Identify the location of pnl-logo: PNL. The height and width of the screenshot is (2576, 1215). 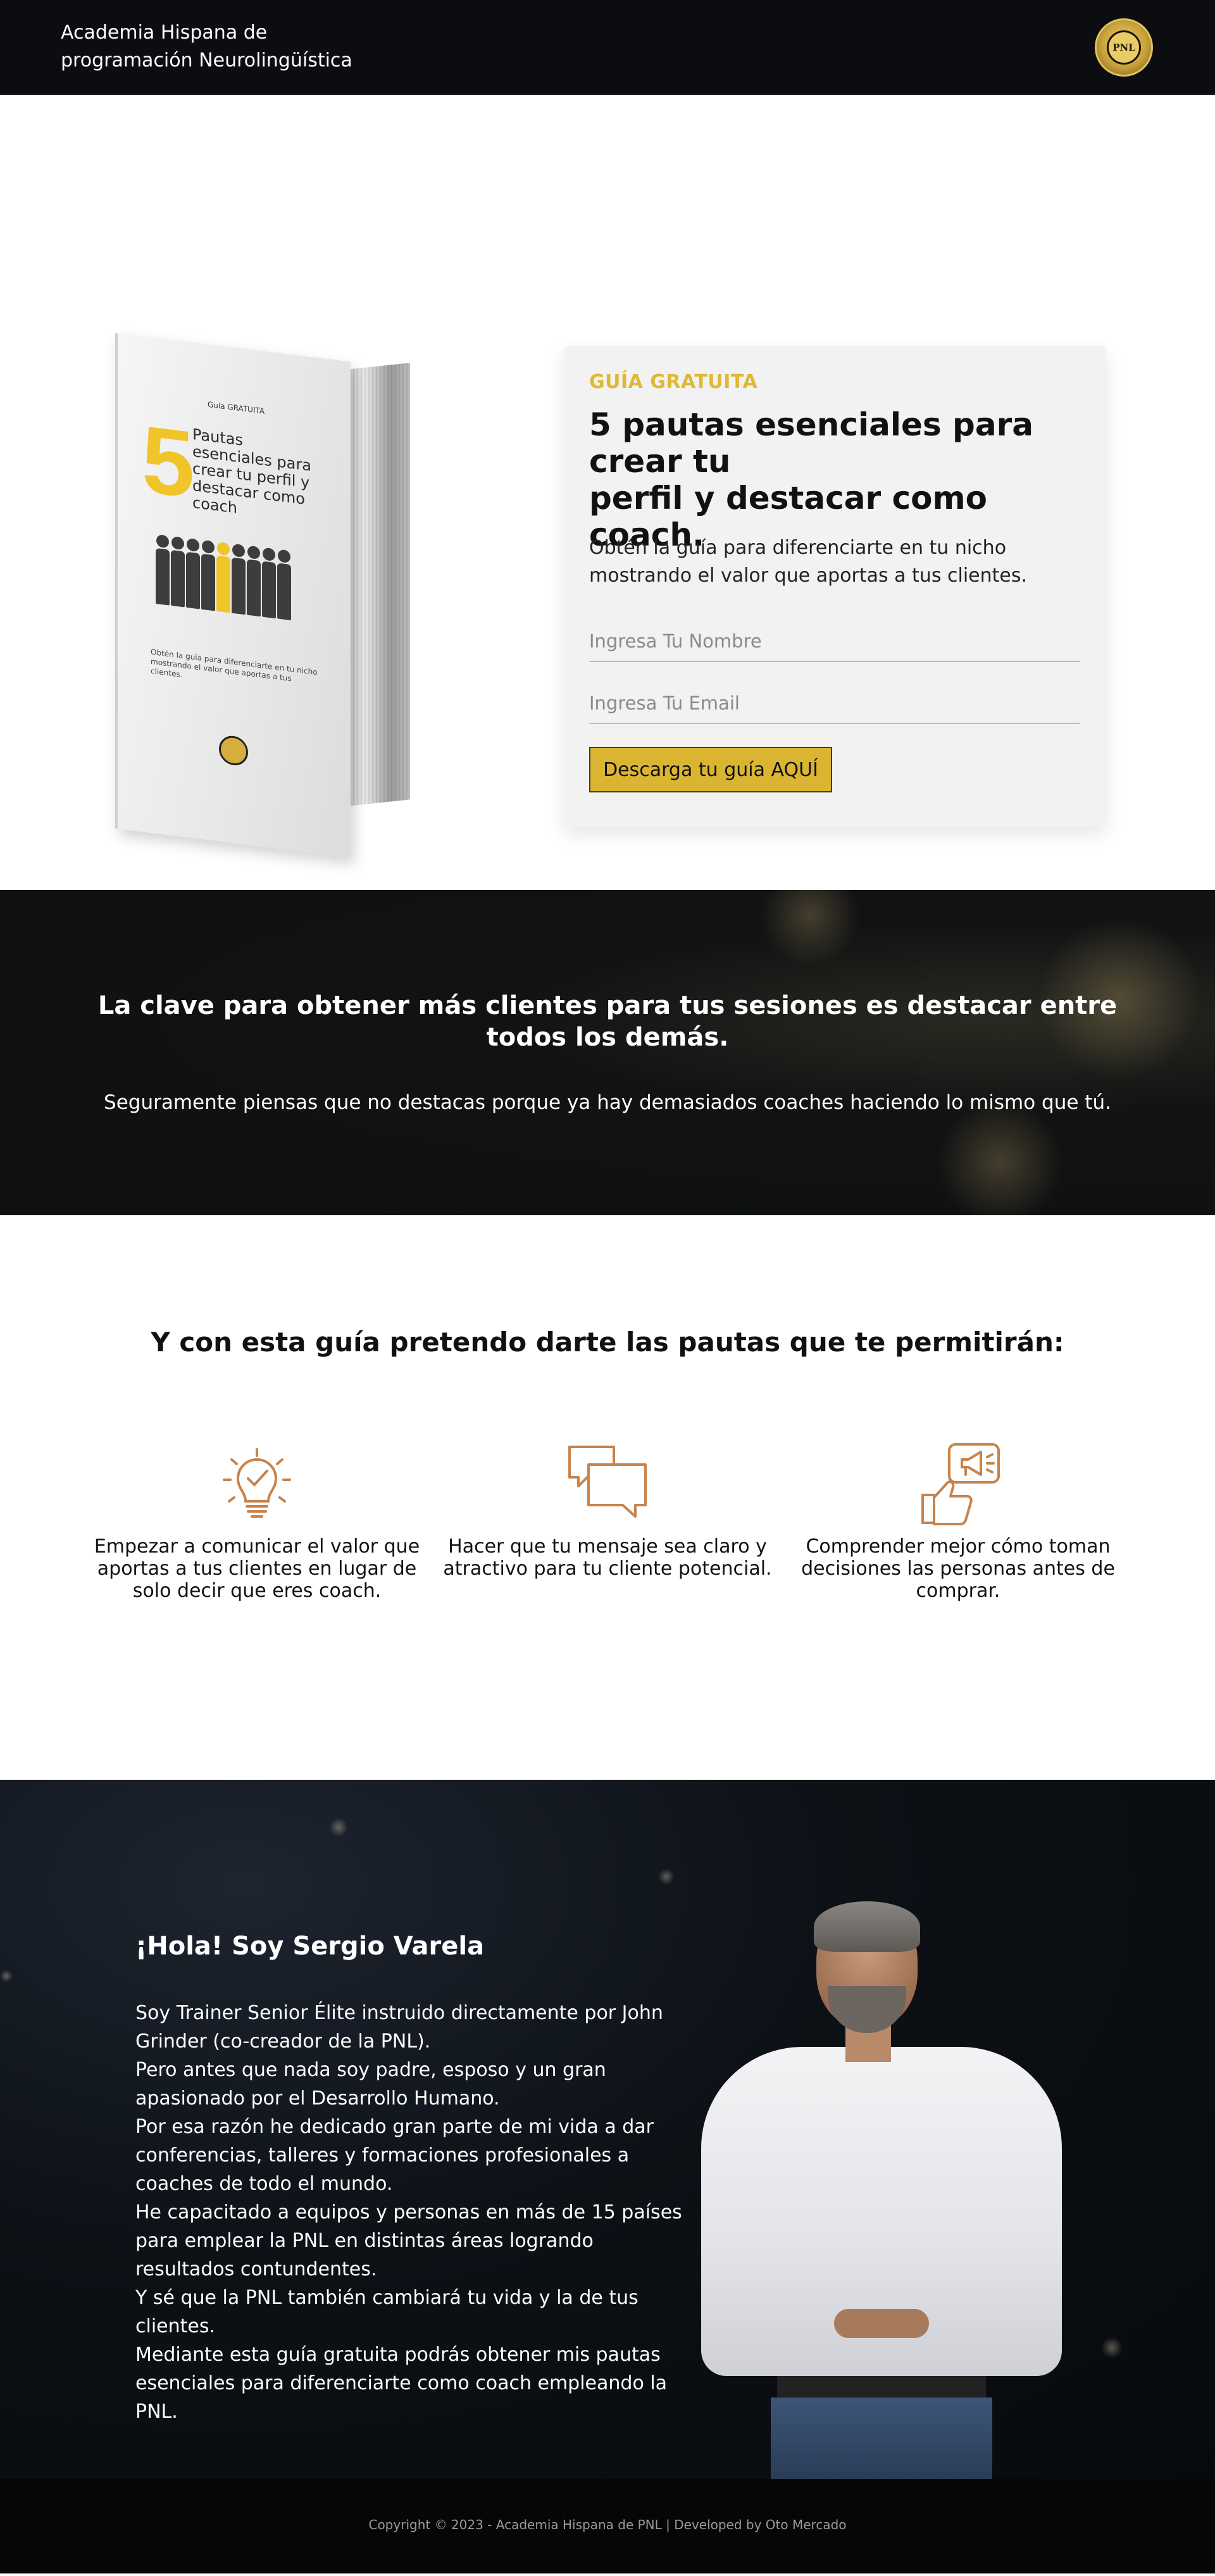
(1124, 48).